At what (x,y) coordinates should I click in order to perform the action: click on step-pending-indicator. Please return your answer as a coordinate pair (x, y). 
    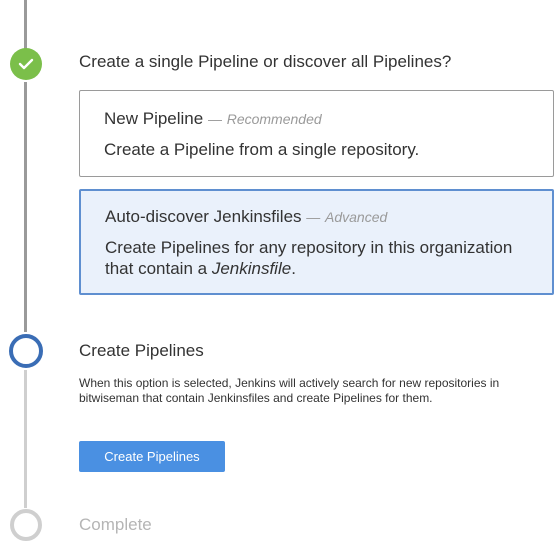
    Looking at the image, I should click on (26, 525).